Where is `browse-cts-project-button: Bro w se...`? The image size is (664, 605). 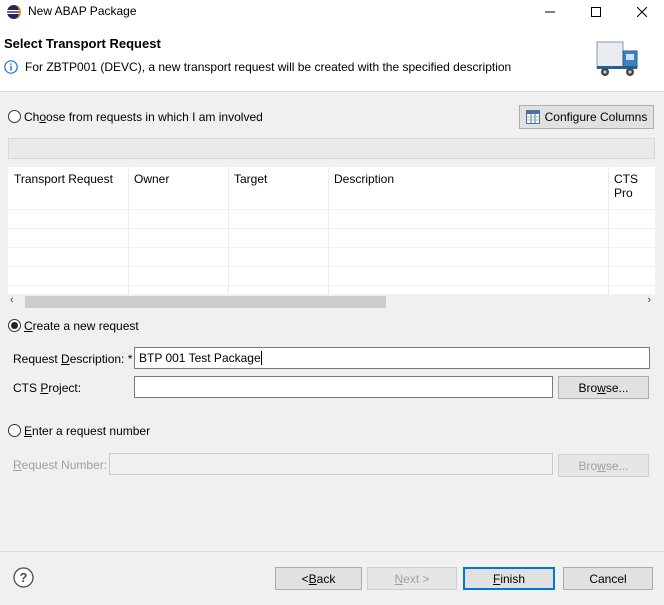
browse-cts-project-button: Bro w se... is located at coordinates (603, 387).